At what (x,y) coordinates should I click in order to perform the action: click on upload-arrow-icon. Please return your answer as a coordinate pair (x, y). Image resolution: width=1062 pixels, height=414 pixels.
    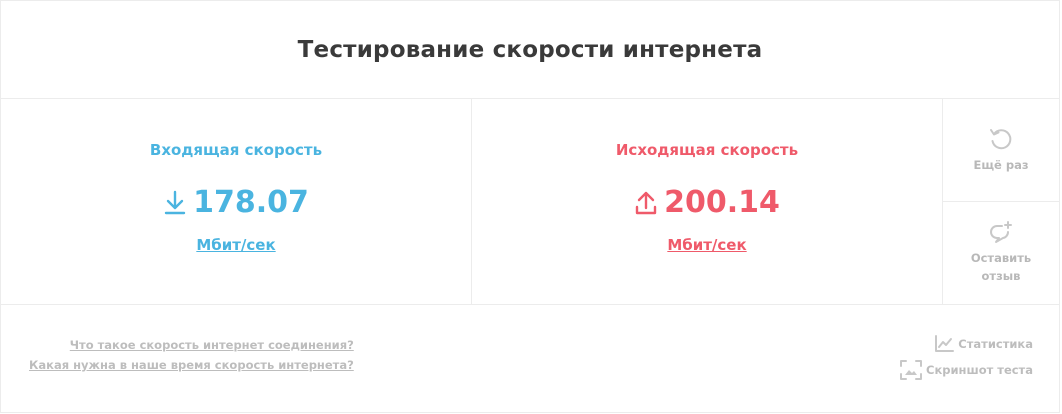
    Looking at the image, I should click on (646, 203).